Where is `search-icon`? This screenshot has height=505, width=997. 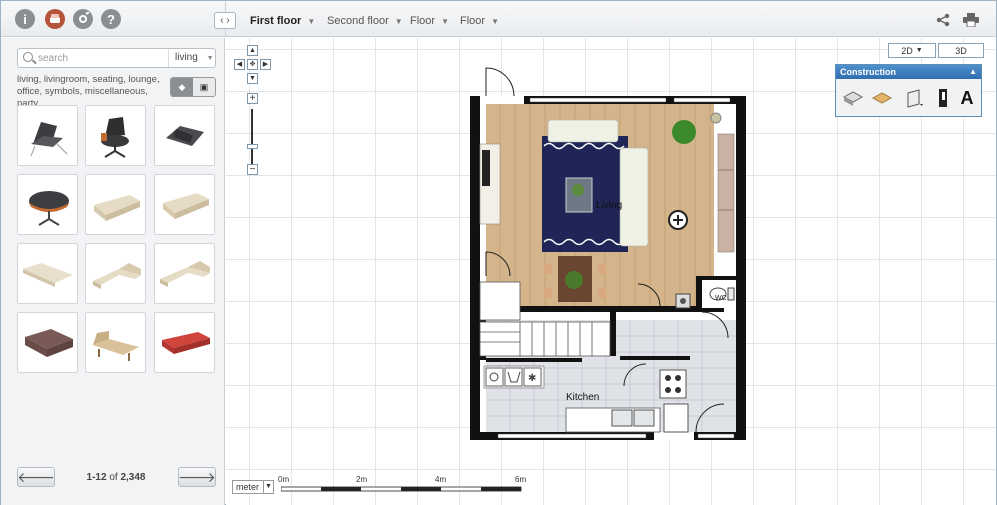 search-icon is located at coordinates (28, 57).